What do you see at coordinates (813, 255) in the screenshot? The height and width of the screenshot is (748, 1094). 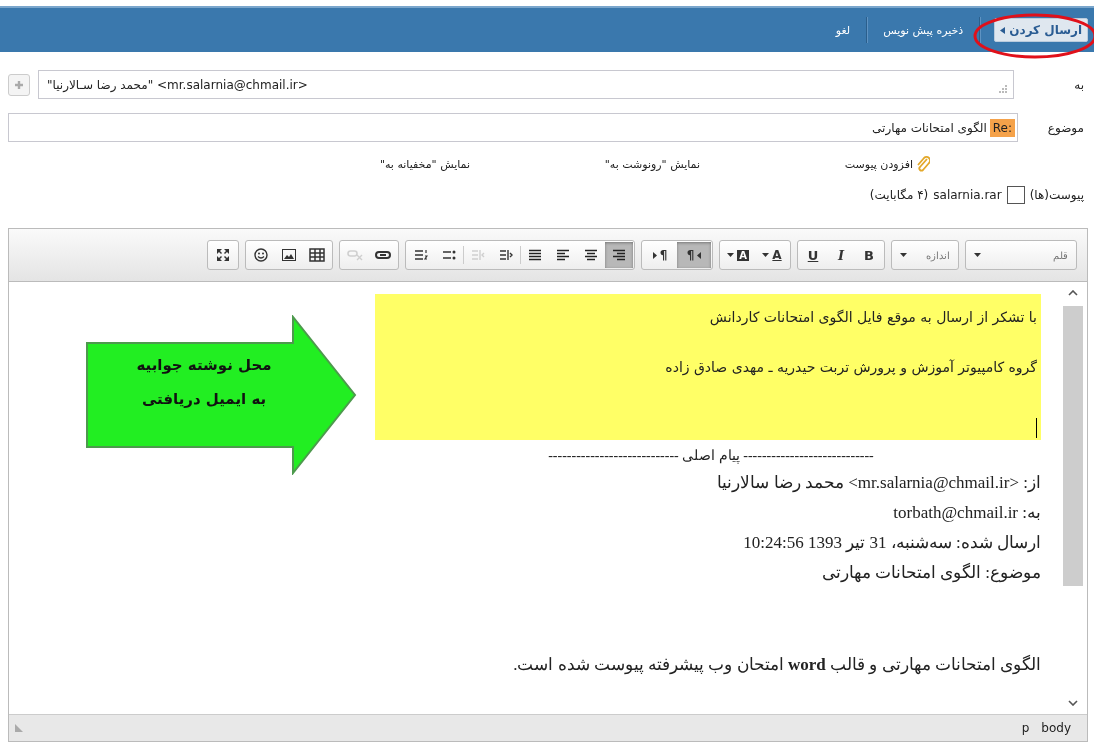 I see `underline-button: U` at bounding box center [813, 255].